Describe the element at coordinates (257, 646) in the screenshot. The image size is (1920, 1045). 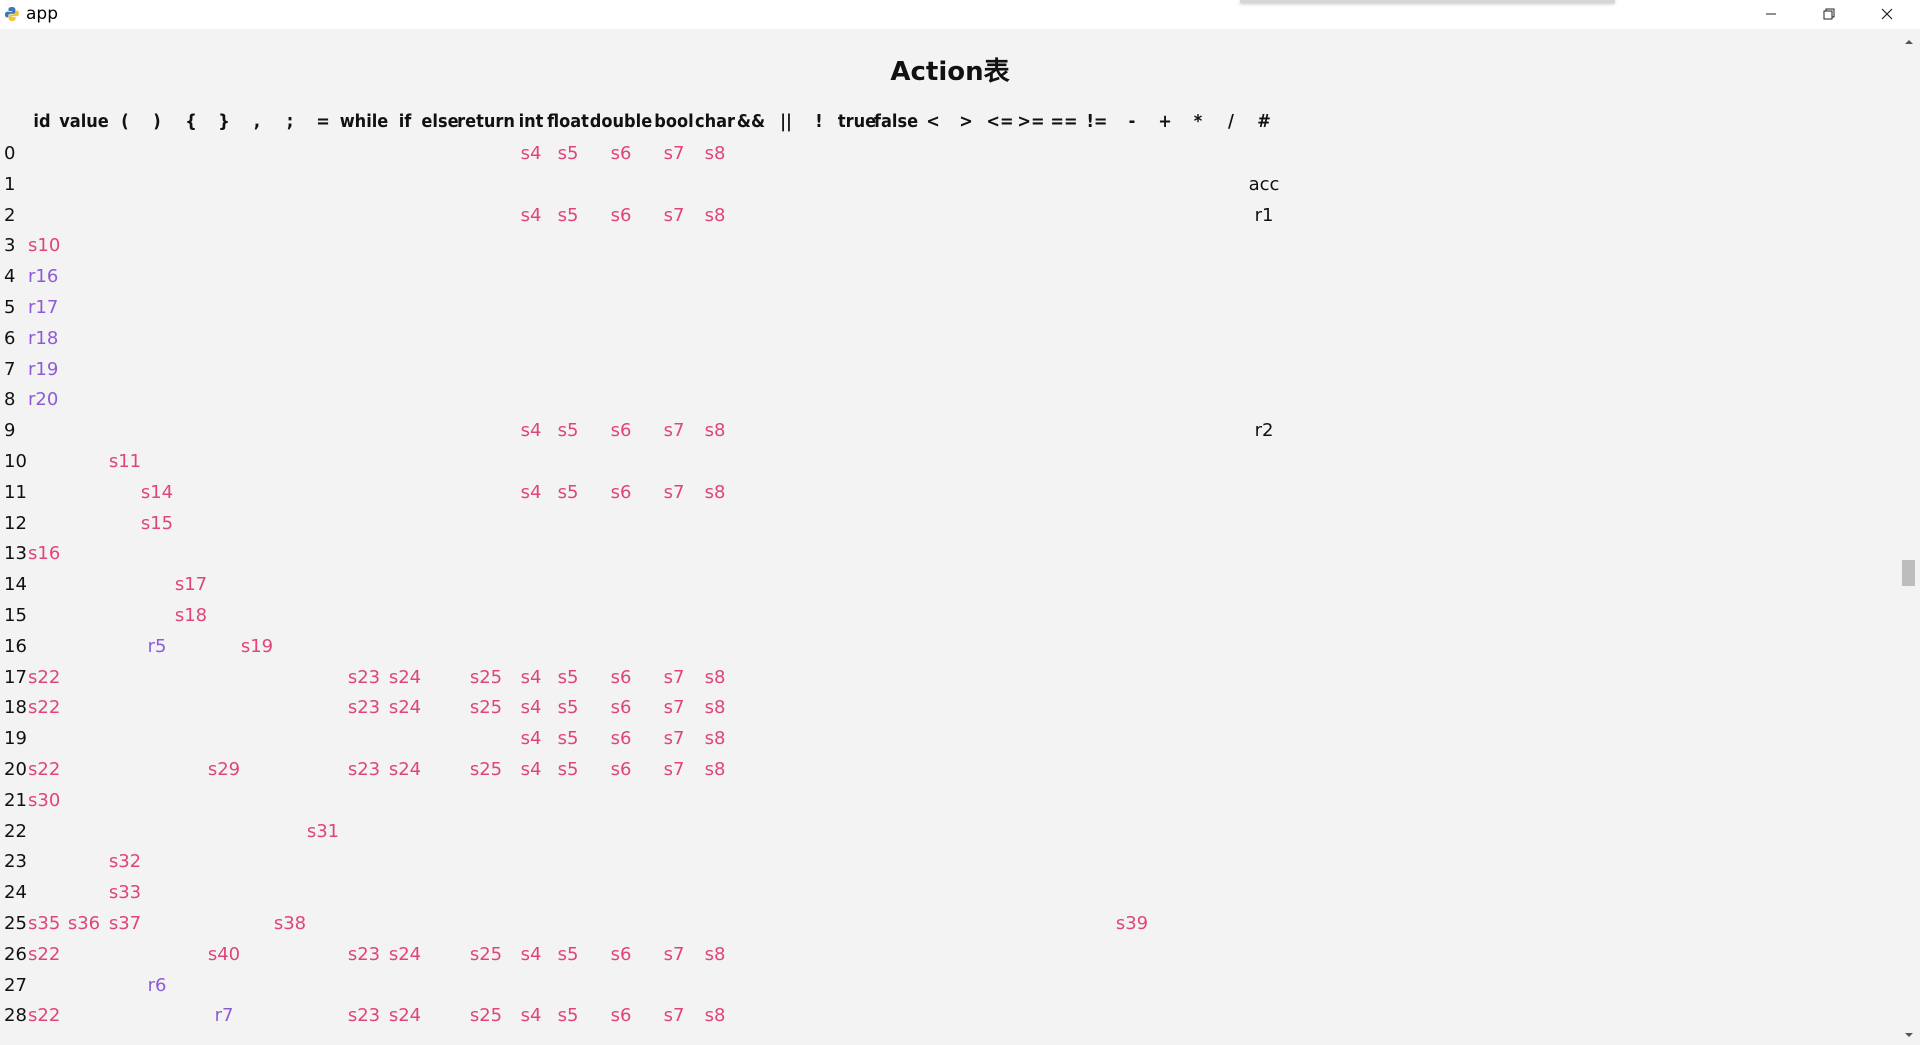
I see `action-cell: s19` at that location.